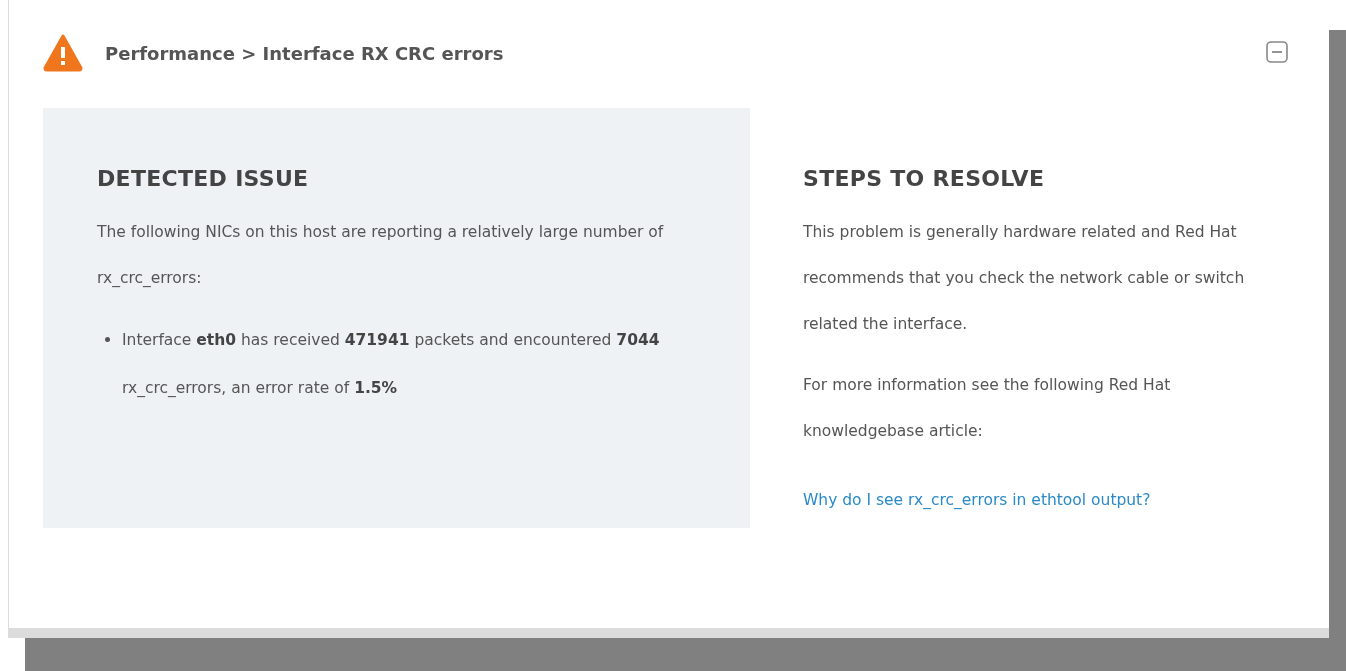  What do you see at coordinates (381, 255) in the screenshot?
I see `issue-description: The following NICs on this host are reporting a relatively large number of rx_crc_errors:` at bounding box center [381, 255].